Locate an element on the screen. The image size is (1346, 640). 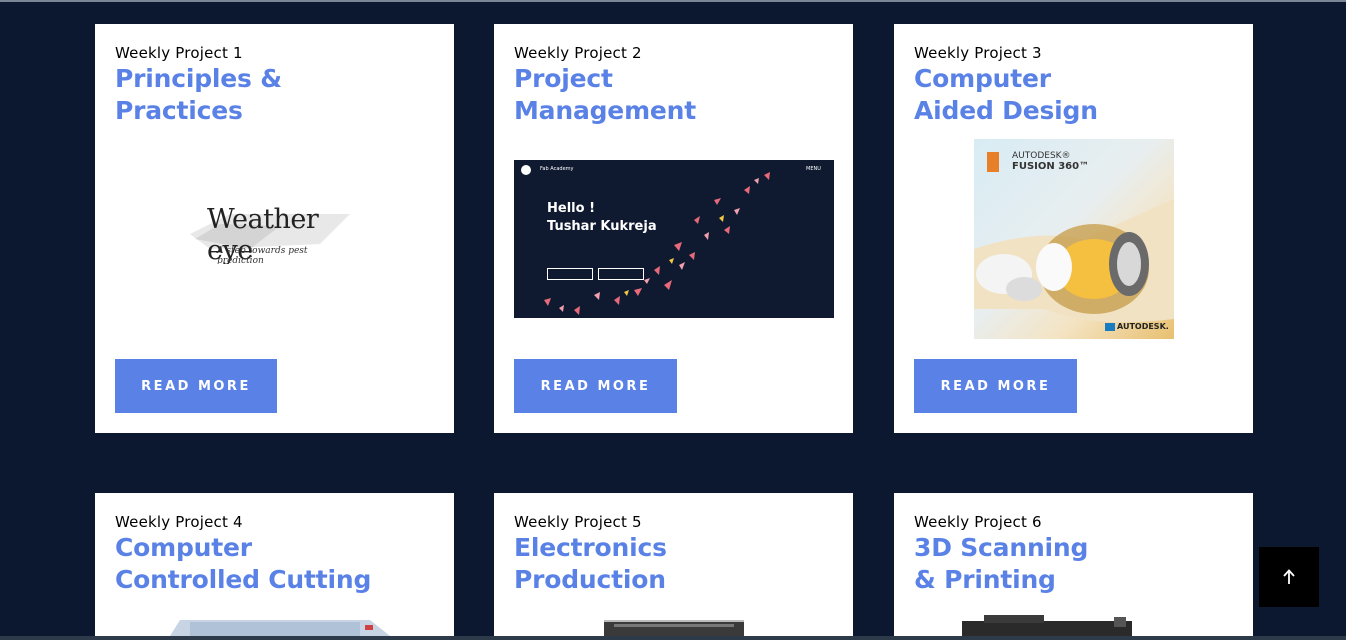
card-title: Principles & Practices is located at coordinates (274, 95).